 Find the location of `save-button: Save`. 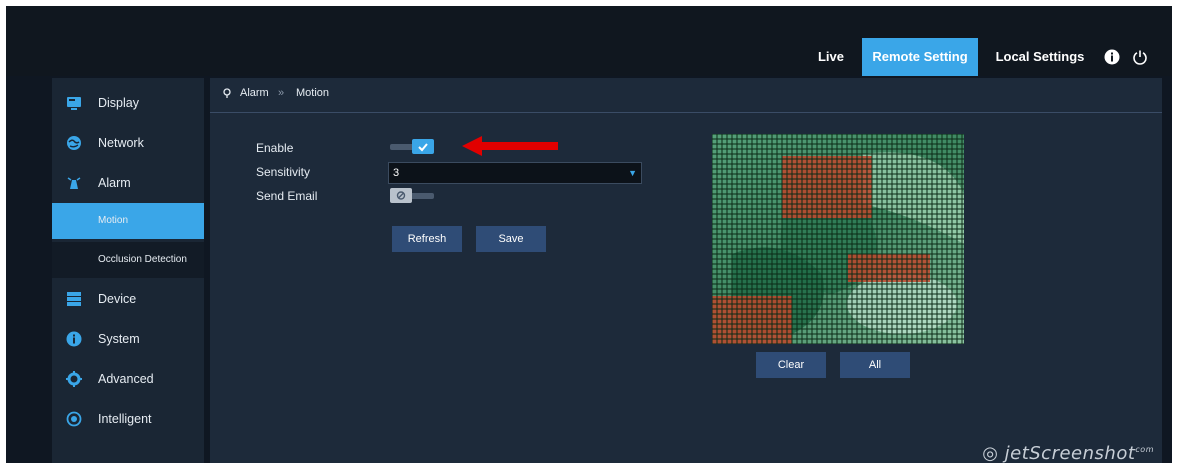

save-button: Save is located at coordinates (511, 239).